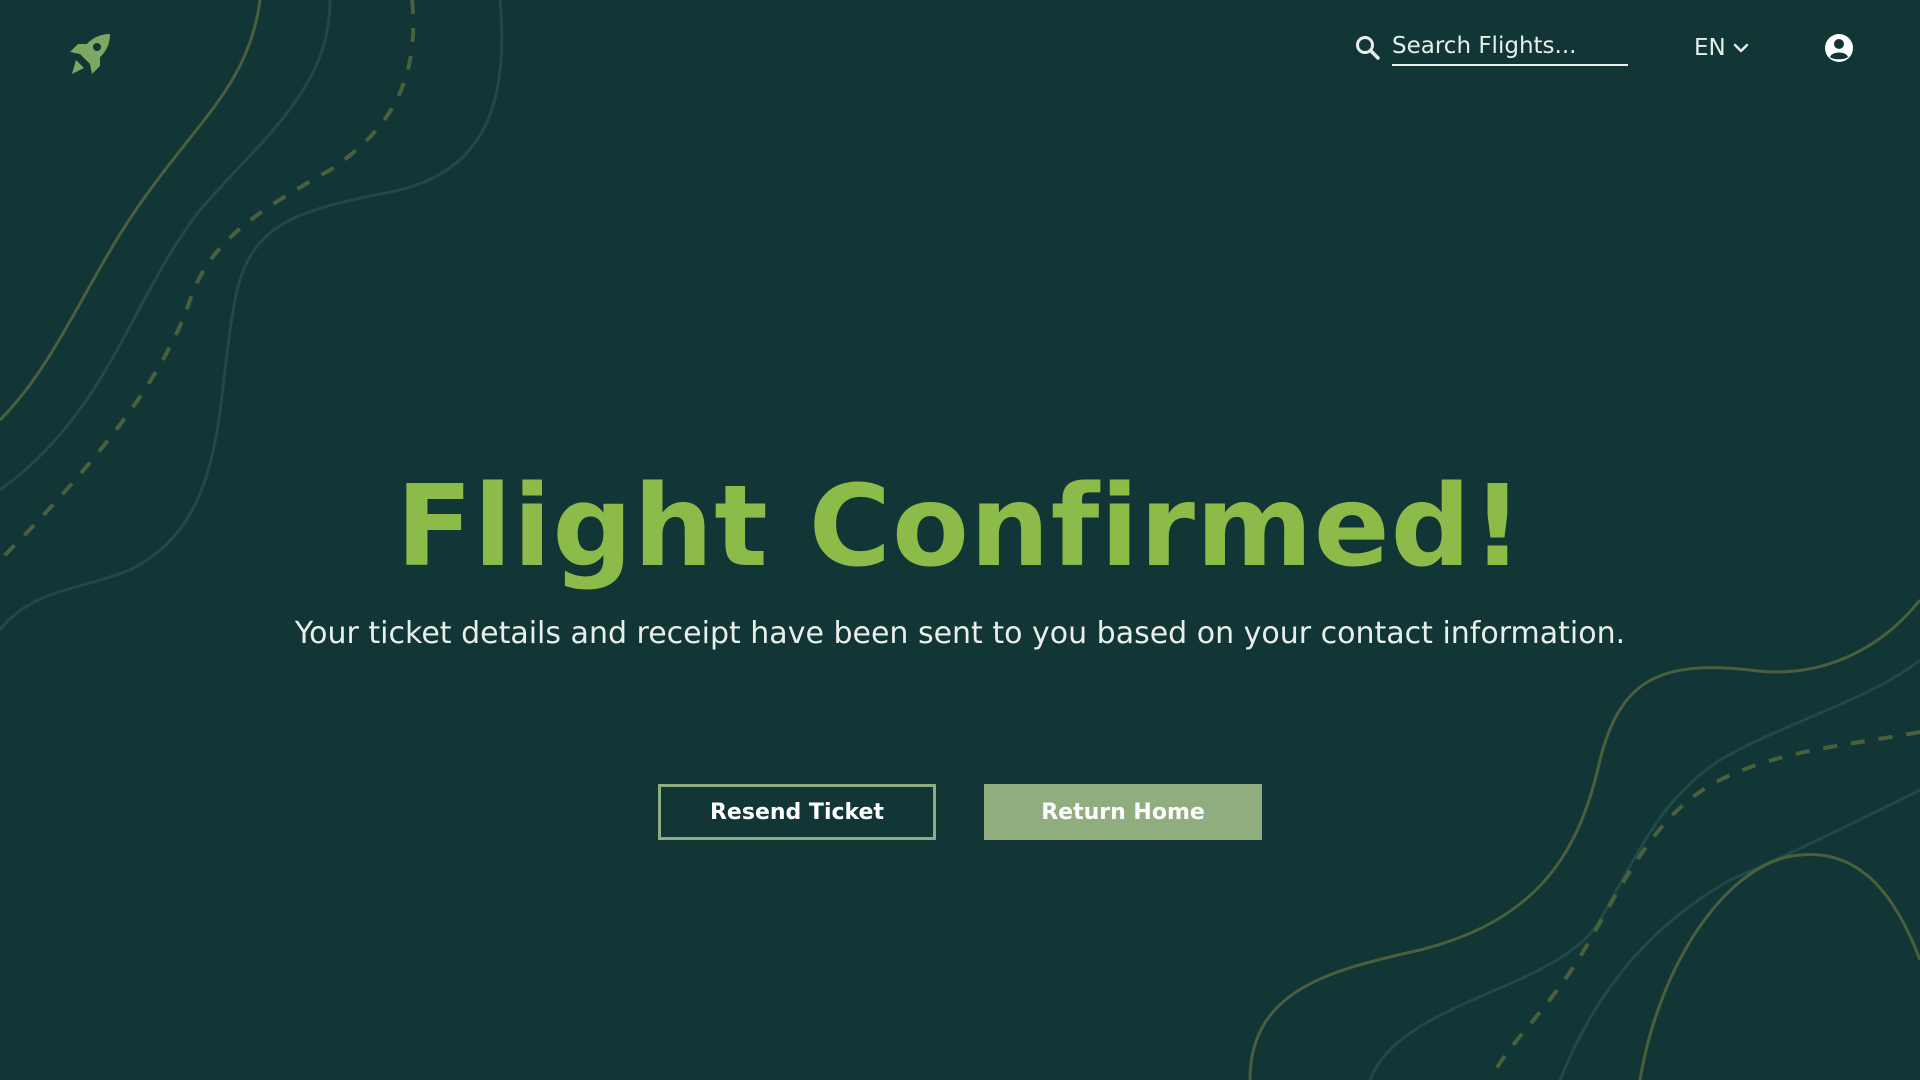 This screenshot has height=1080, width=1920. I want to click on language-selector: EN, so click(1722, 48).